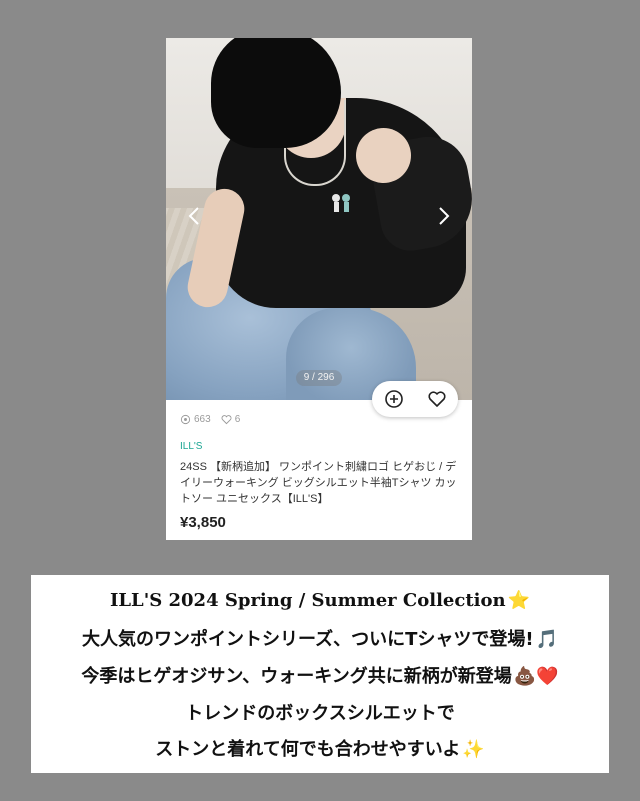  I want to click on caption-line-5: ストンと着れて何でも合わせやすいよ ✨, so click(320, 748).